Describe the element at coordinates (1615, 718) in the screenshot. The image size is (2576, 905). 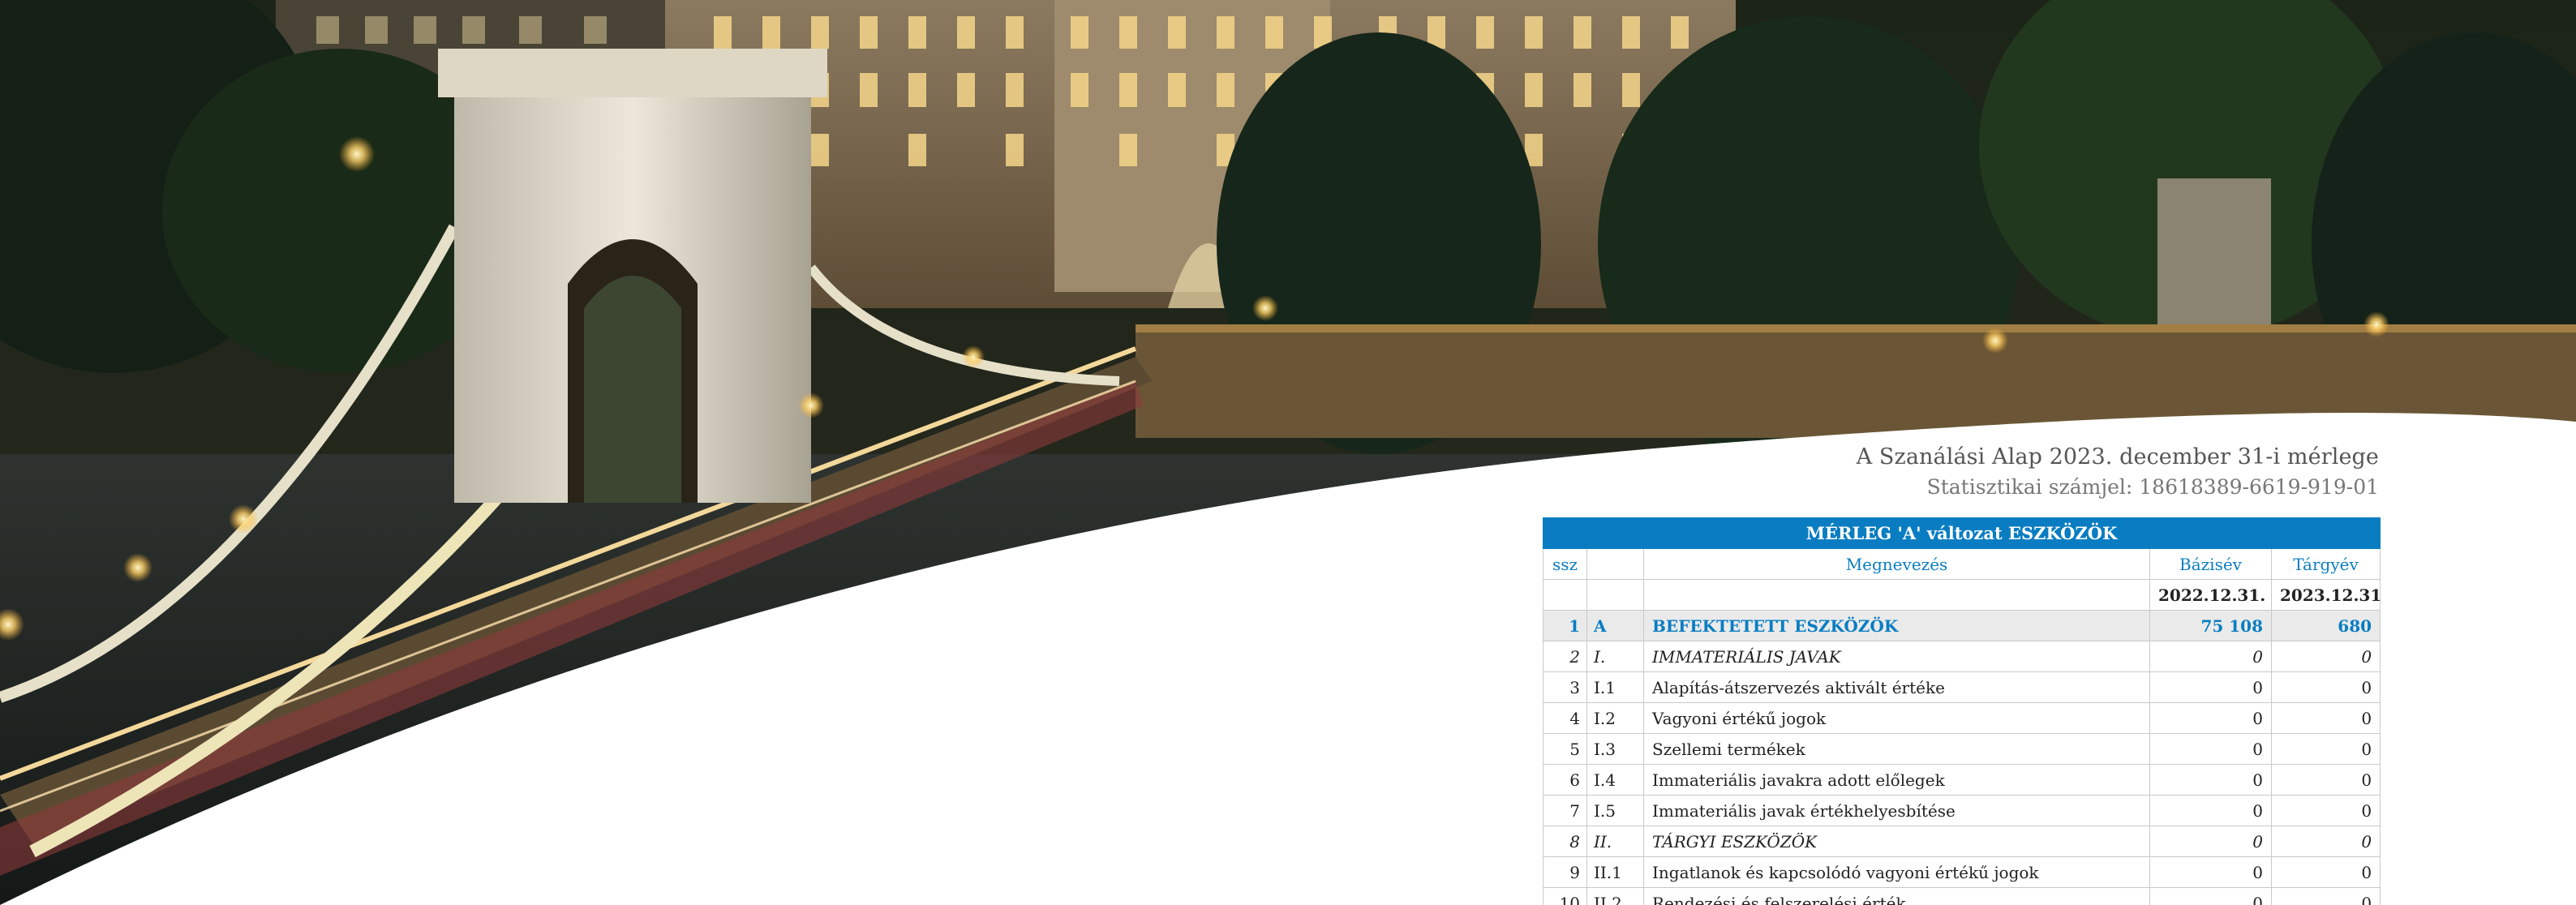
I see `row-code: I.2` at that location.